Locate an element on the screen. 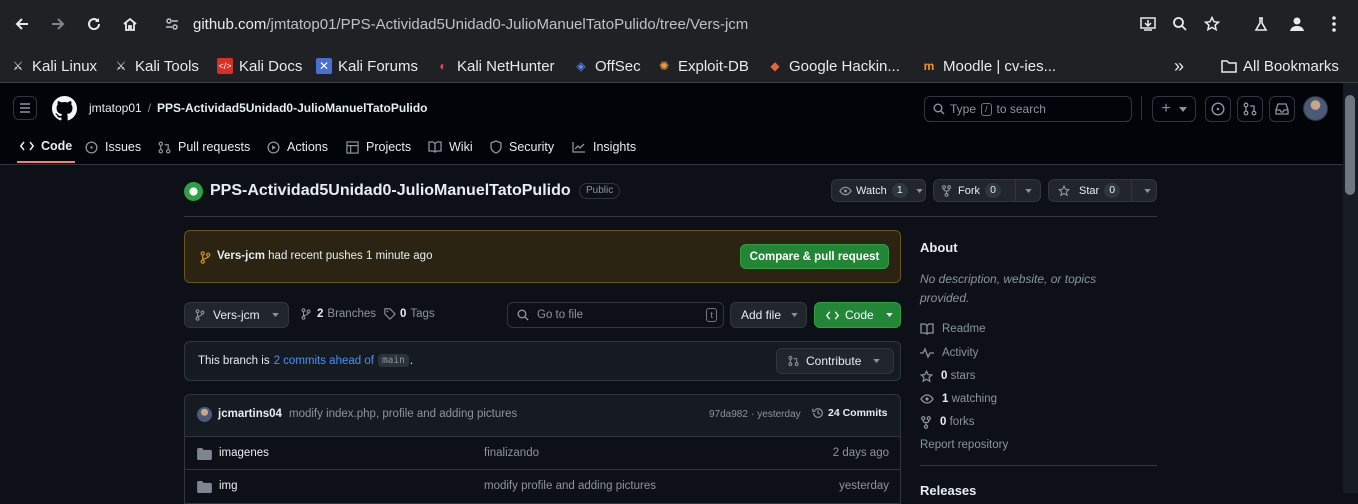 This screenshot has height=504, width=1358. stars-link: 0 stars is located at coordinates (948, 376).